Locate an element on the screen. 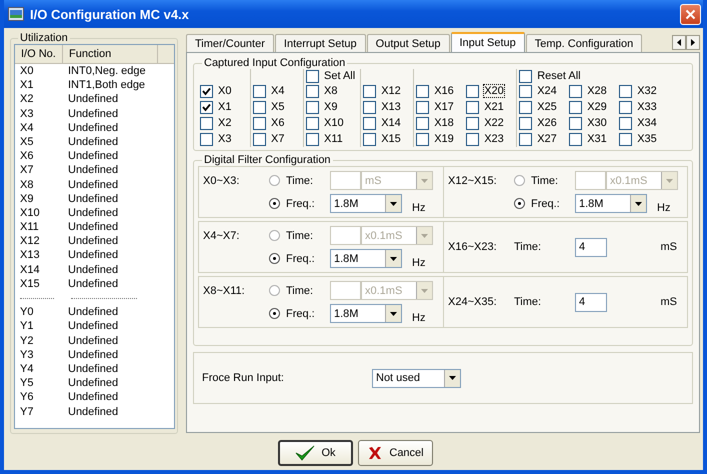 Image resolution: width=707 pixels, height=474 pixels. checkbox-label: X1 is located at coordinates (224, 107).